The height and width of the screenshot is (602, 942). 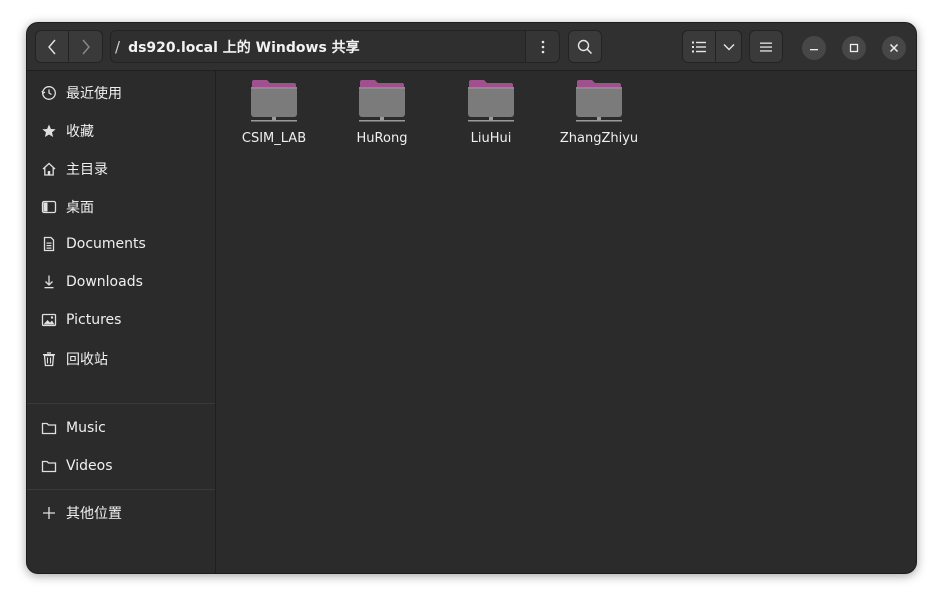 I want to click on search-icon, so click(x=585, y=46).